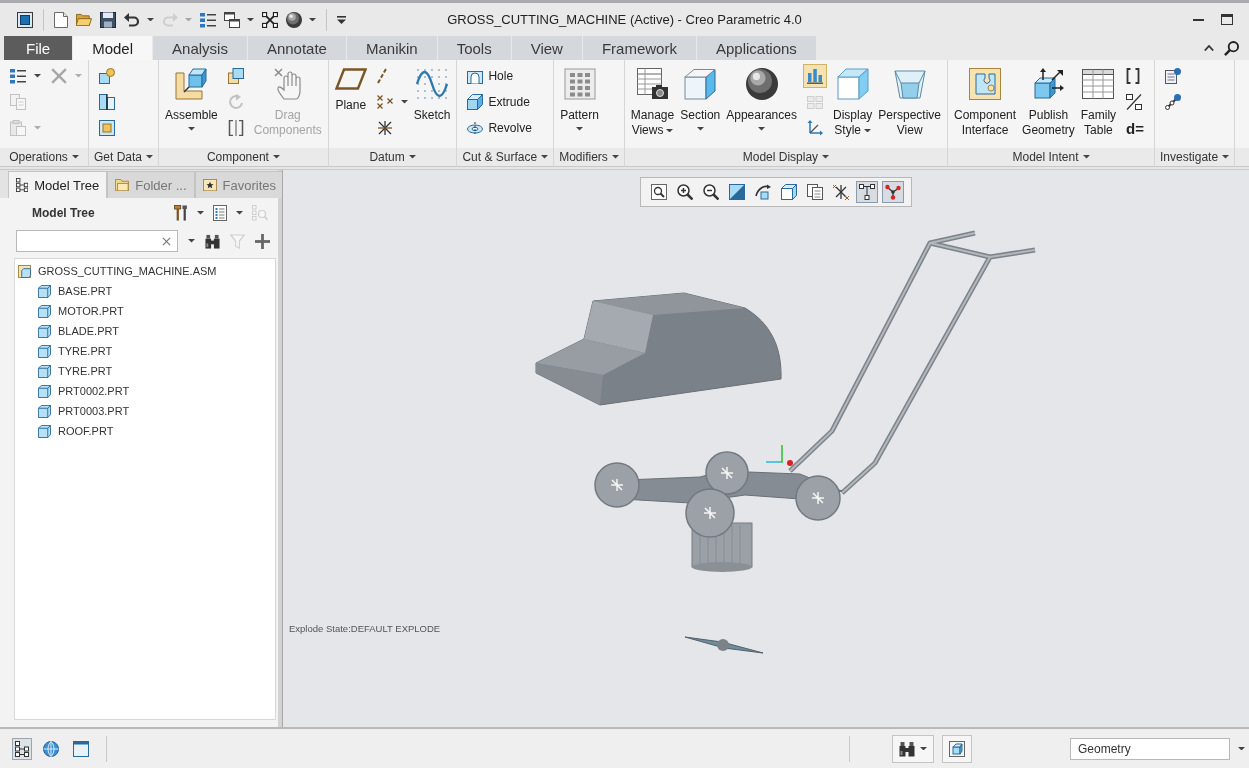 This screenshot has width=1249, height=768. I want to click on minimize-icon, so click(1198, 19).